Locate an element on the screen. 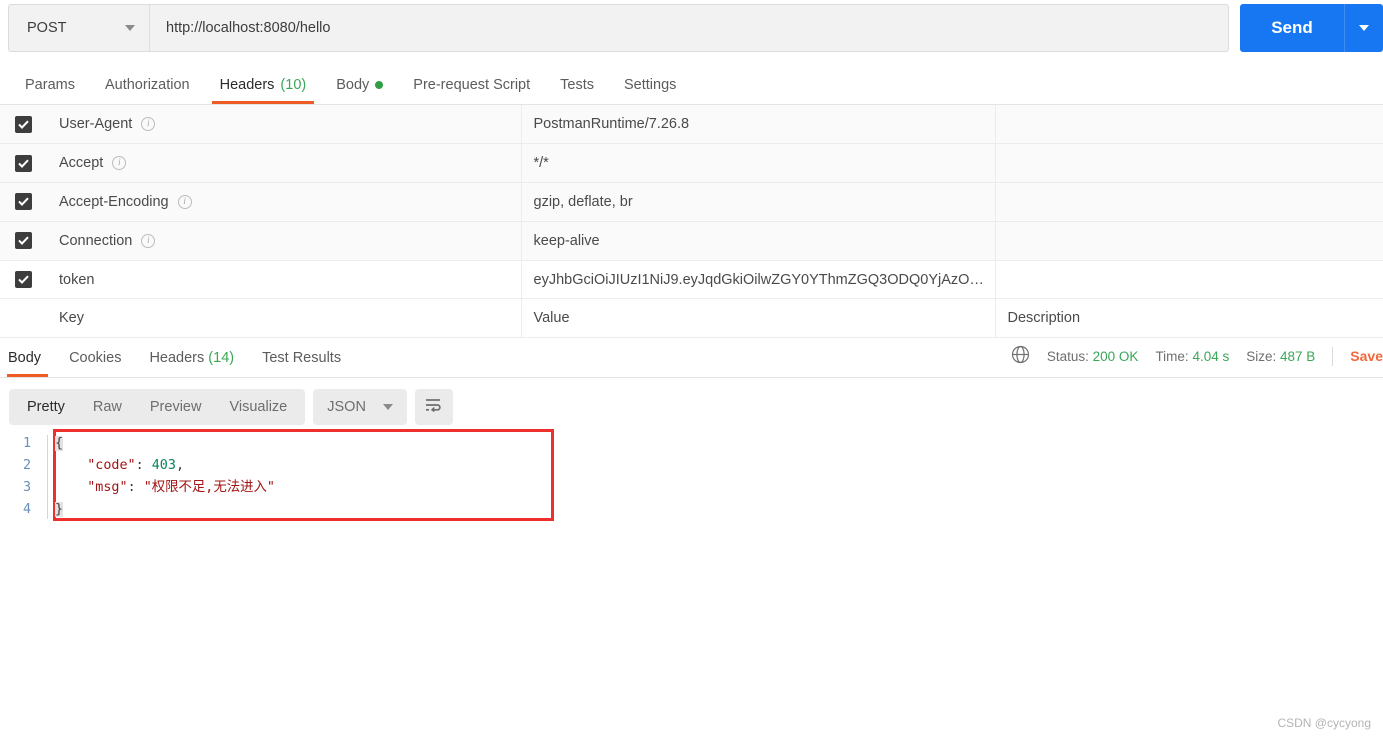  view-mode-preview: Preview is located at coordinates (176, 407).